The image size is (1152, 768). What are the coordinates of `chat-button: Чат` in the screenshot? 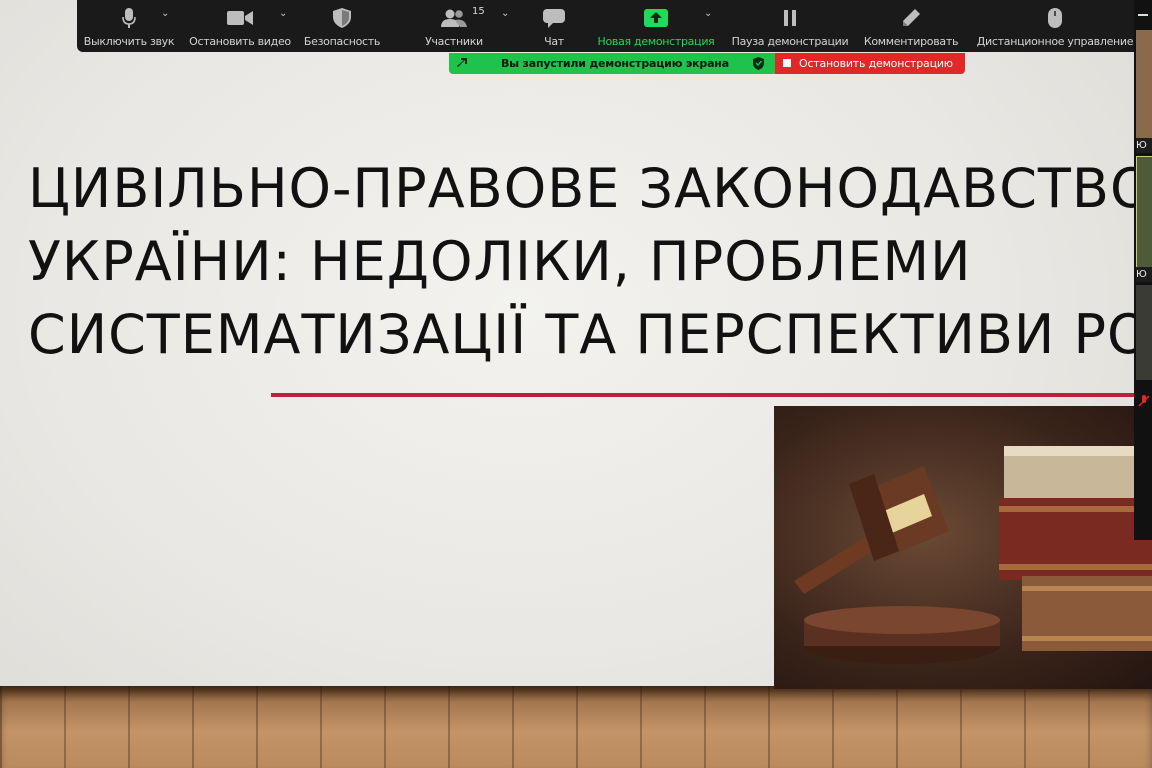 It's located at (554, 26).